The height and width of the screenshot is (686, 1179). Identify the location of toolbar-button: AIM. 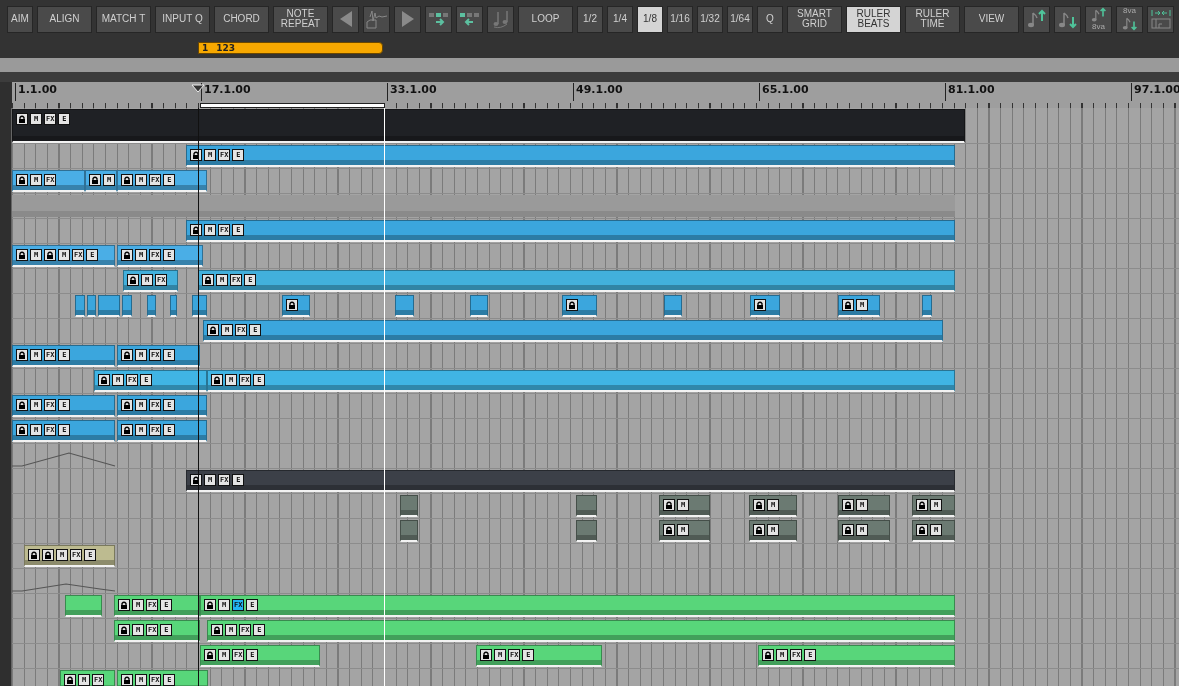
(20, 19).